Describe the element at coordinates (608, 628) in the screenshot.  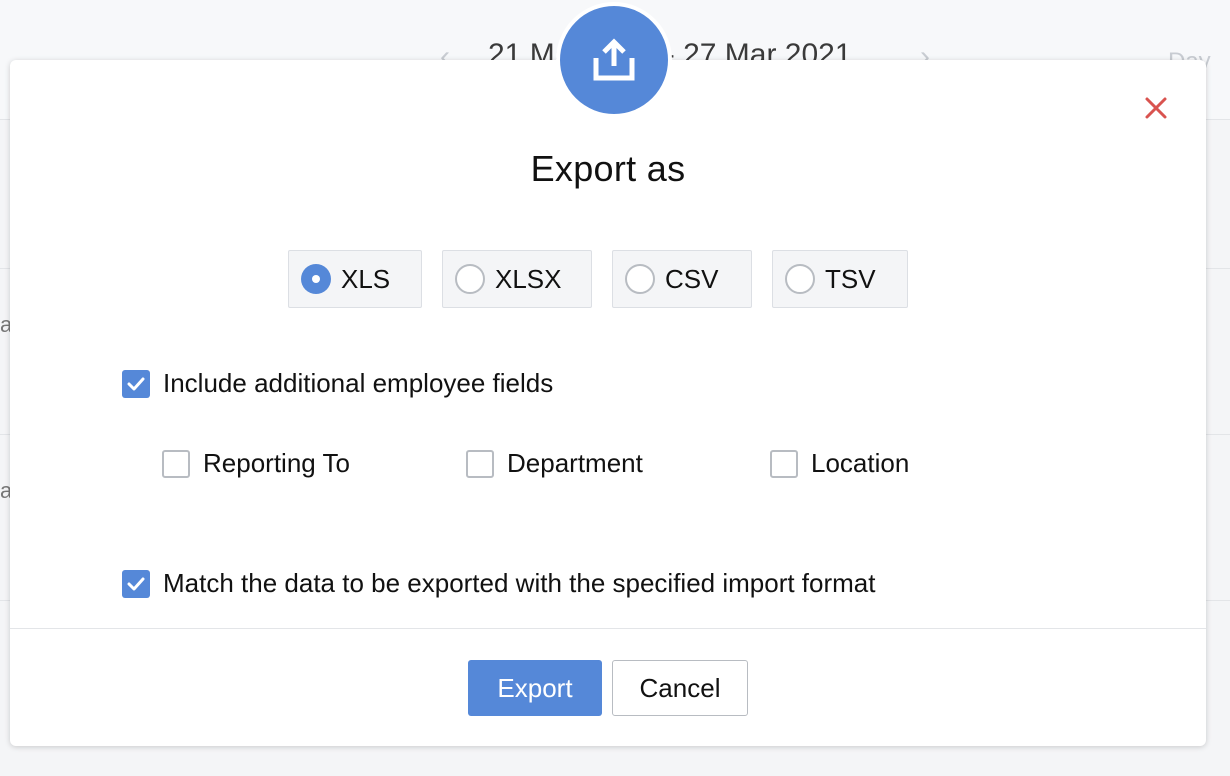
I see `footer-divider` at that location.